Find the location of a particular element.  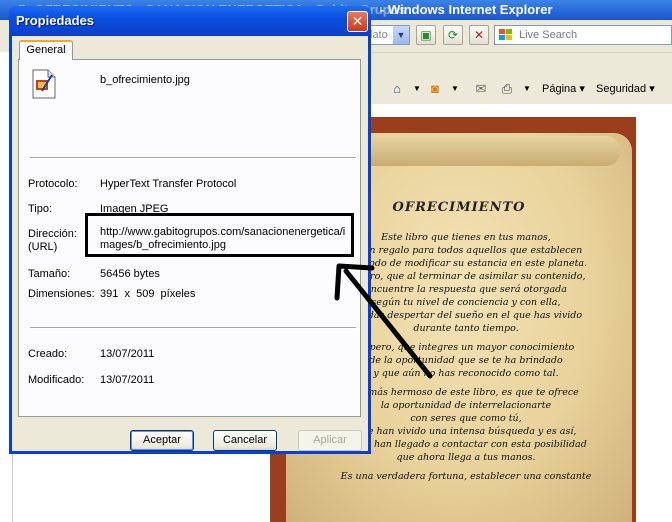

modified-value: 13/07/2011 is located at coordinates (127, 380).